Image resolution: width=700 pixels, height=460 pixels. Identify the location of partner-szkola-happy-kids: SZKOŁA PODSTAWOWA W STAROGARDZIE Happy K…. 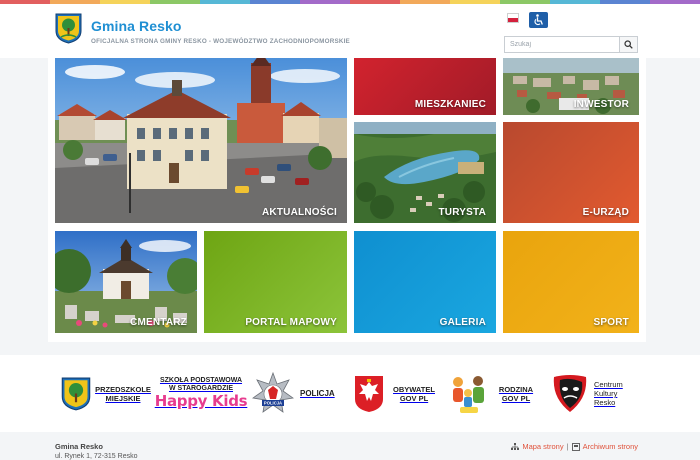
(201, 393).